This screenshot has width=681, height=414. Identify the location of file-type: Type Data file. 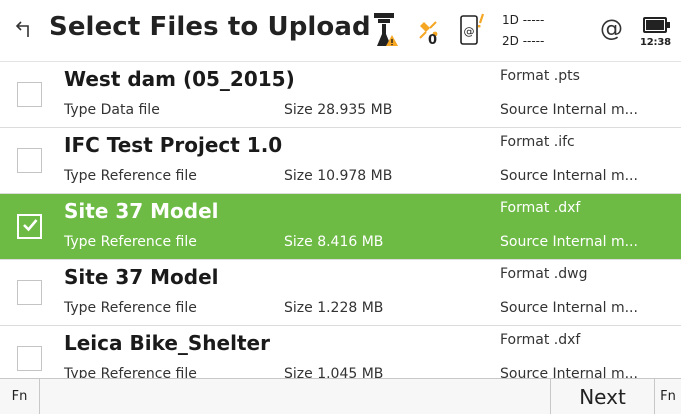
(112, 110).